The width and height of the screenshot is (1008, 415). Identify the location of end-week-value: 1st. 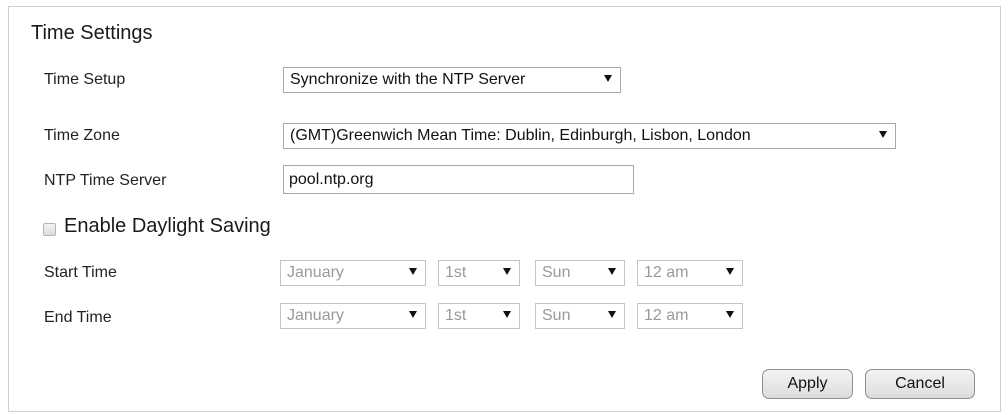
(456, 315).